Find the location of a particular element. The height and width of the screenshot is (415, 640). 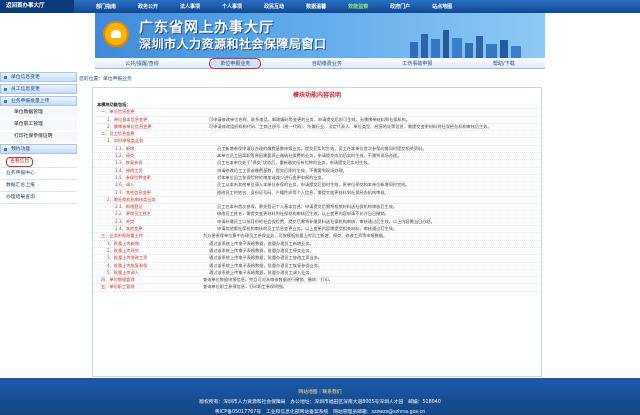

sidebar-link-view-info: 查看信息 is located at coordinates (38, 162).